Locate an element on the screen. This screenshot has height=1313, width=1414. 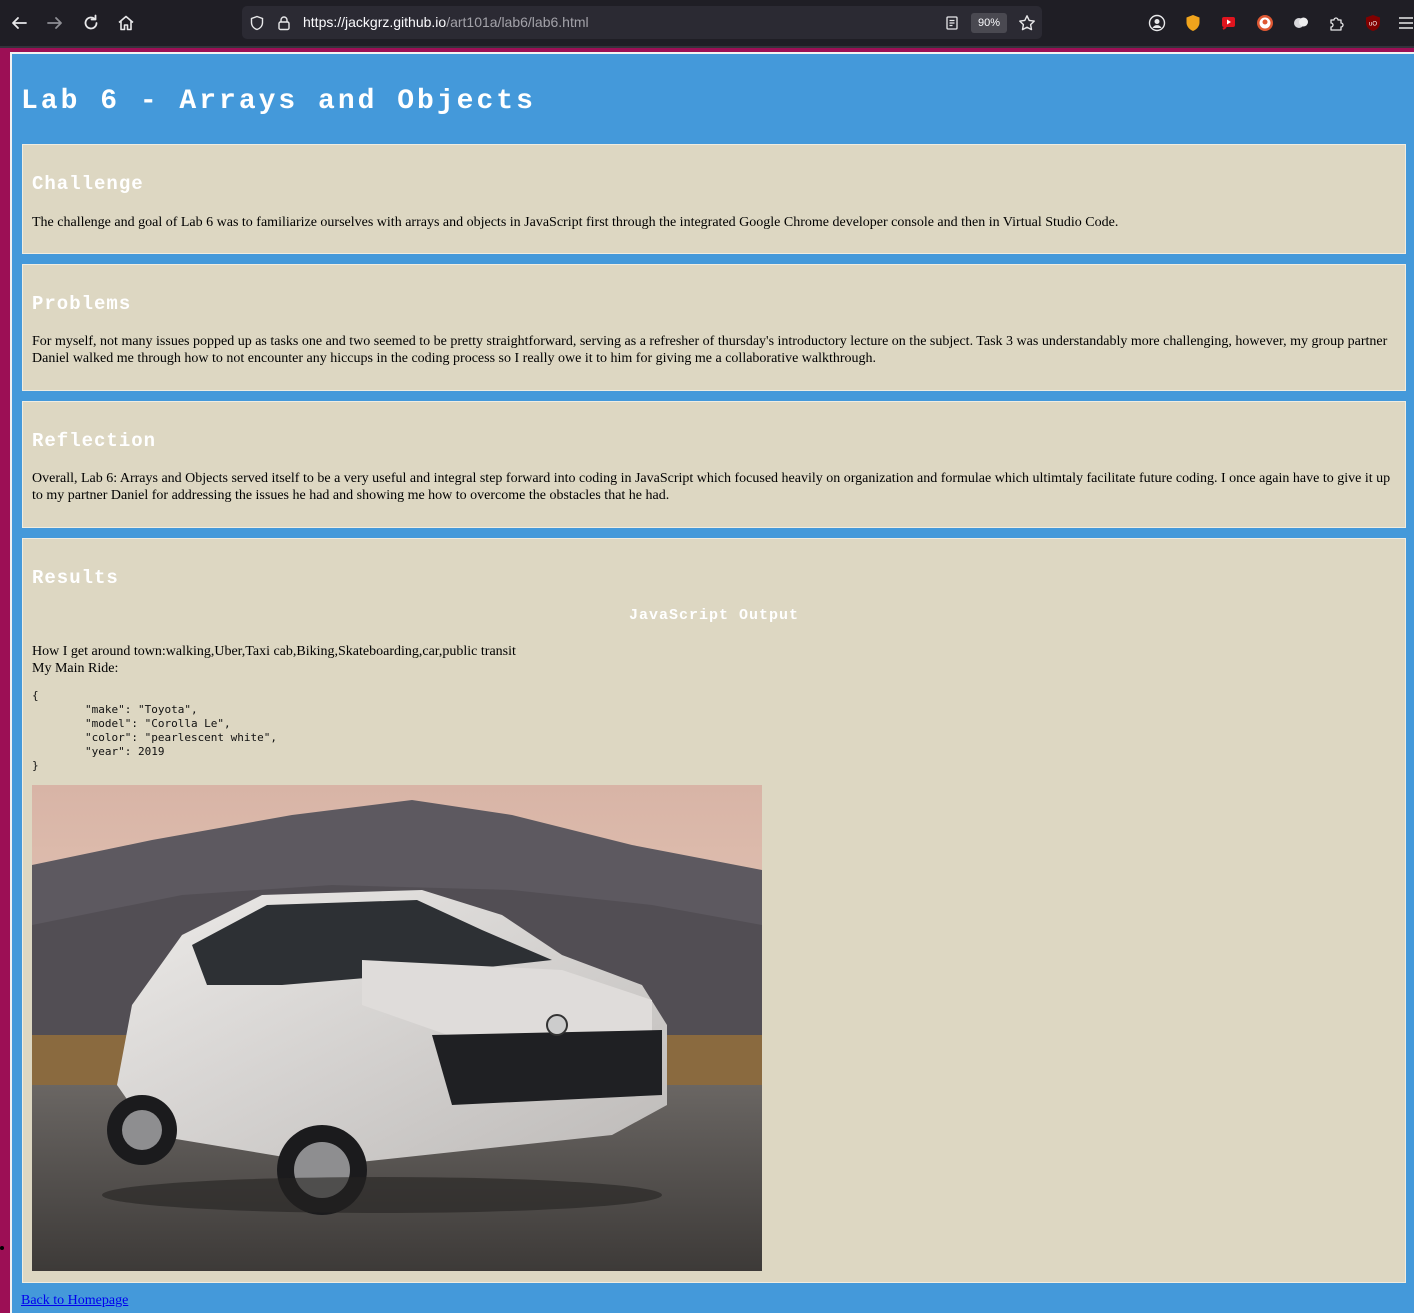
extensions-puzzle-icon is located at coordinates (1337, 23).